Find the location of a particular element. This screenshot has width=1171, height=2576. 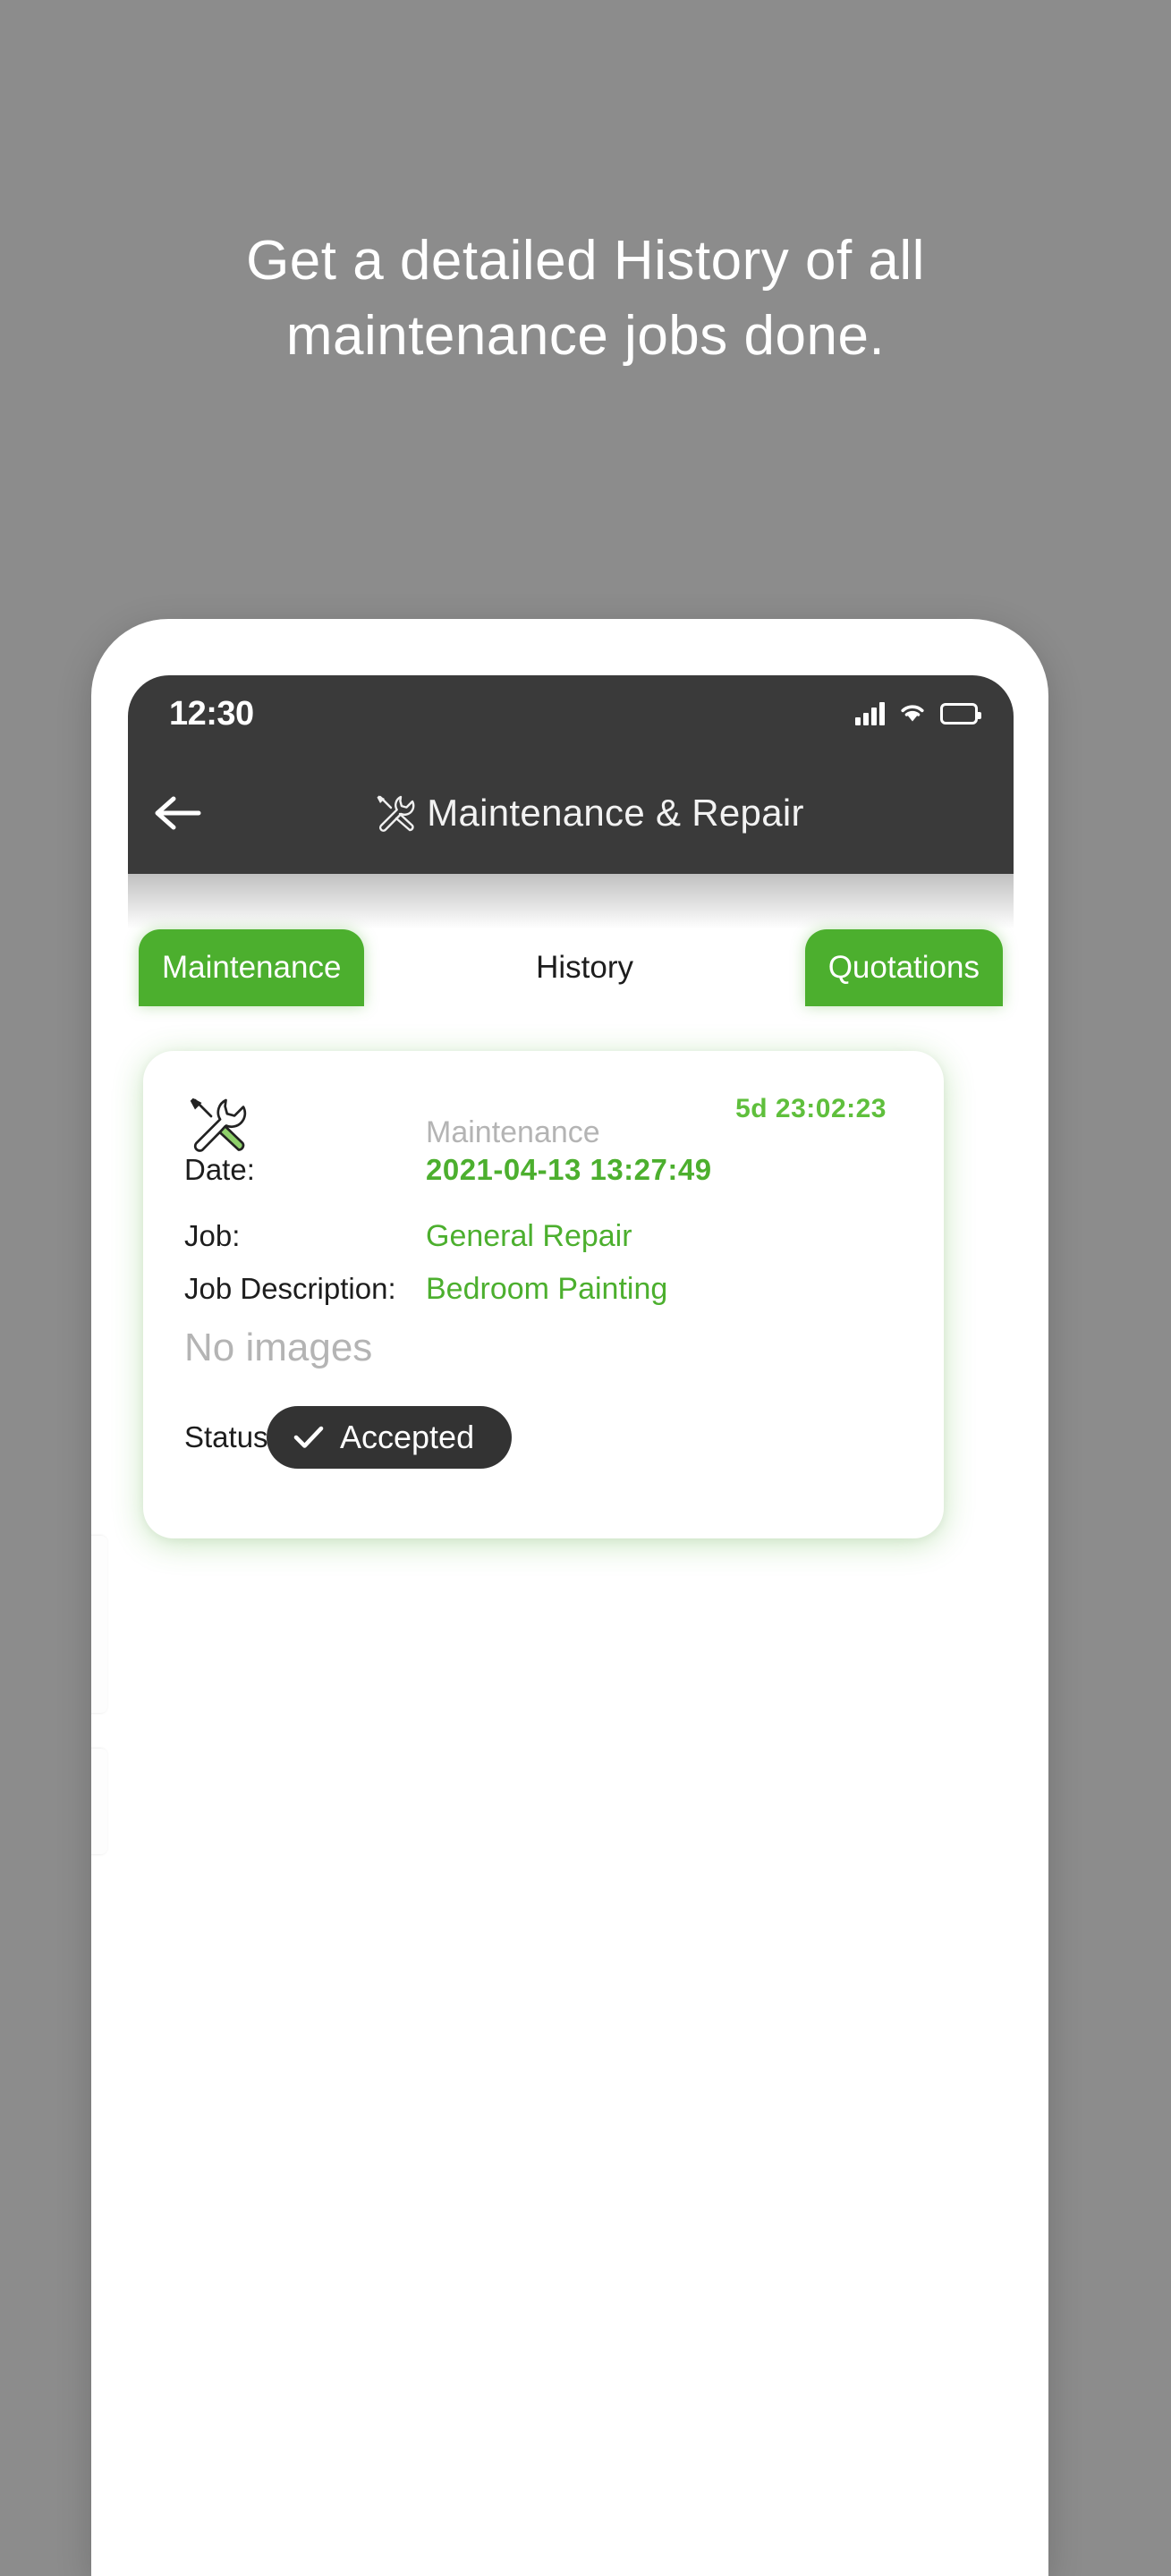

signal-bars-icon is located at coordinates (870, 713).